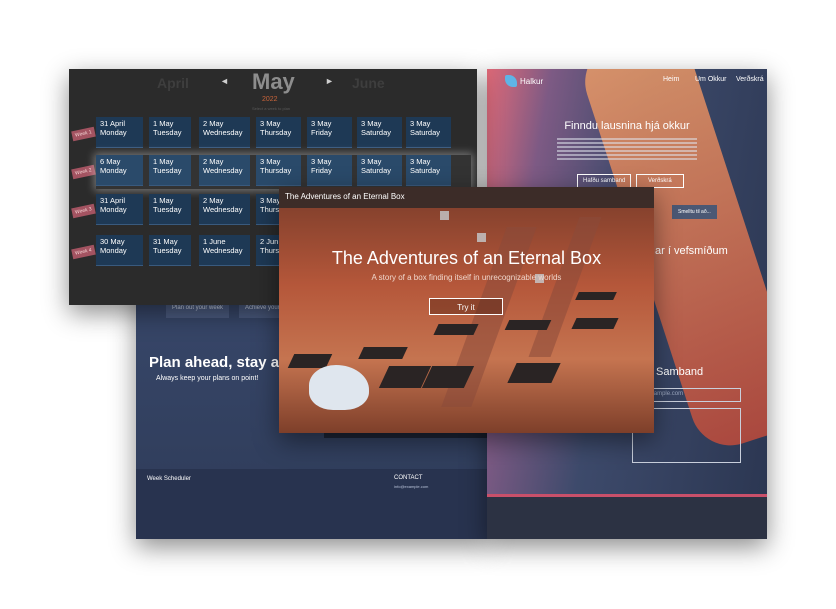 This screenshot has width=836, height=609. Describe the element at coordinates (339, 387) in the screenshot. I see `player-character` at that location.